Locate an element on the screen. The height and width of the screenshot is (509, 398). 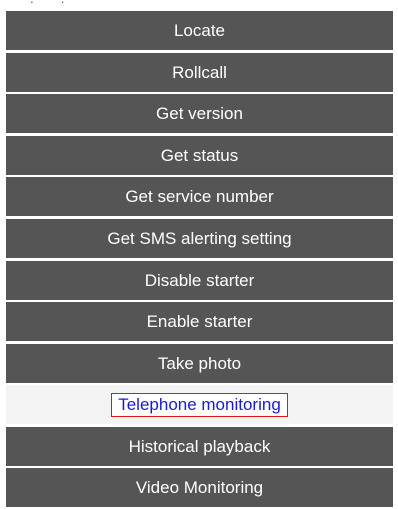
clipped-text-remnant: ﾞ ʼʼ · ʼˈ ʼ · is located at coordinates (36, 4).